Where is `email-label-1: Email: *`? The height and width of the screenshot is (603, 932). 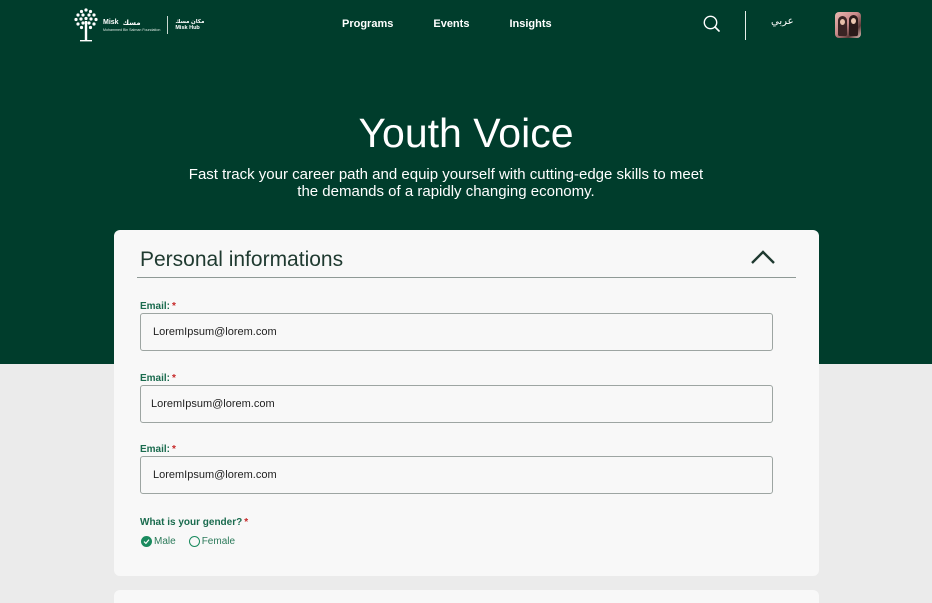
email-label-1: Email: * is located at coordinates (158, 306).